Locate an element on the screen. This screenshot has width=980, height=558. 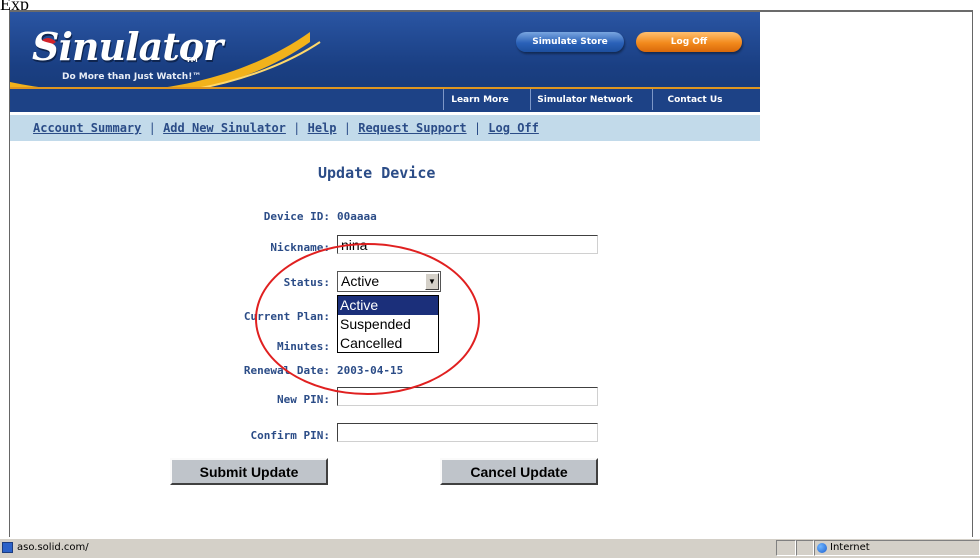
simulate-store-button: Simulate Store is located at coordinates (570, 42).